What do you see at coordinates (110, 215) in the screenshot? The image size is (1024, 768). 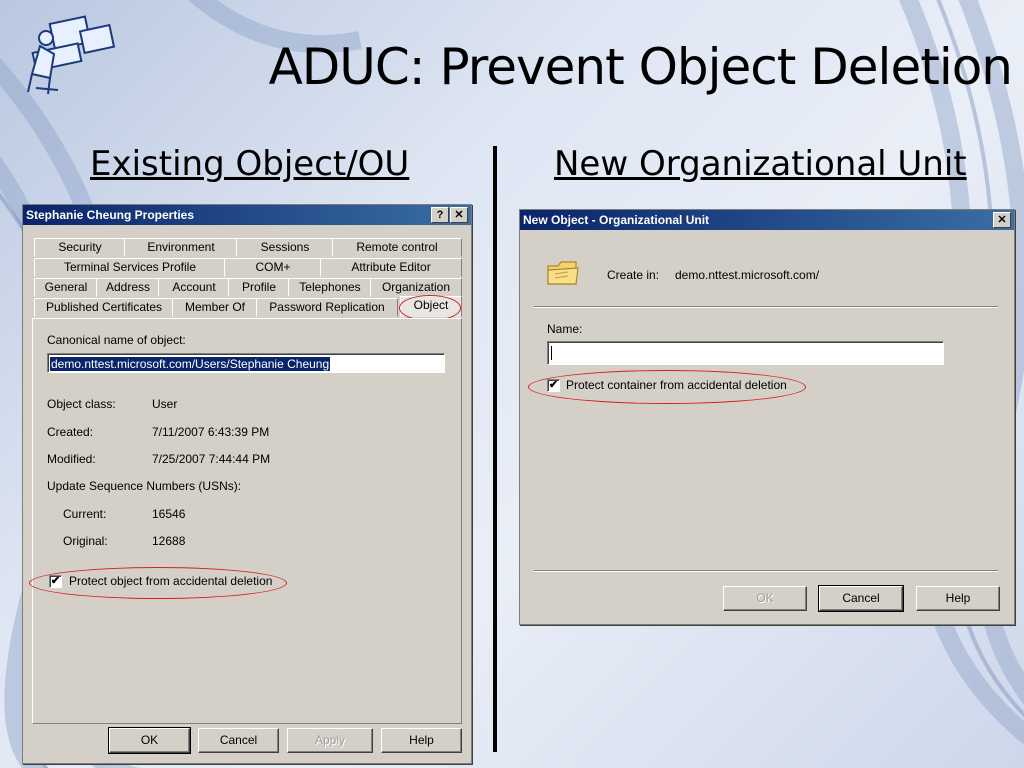 I see `properties-title: Stephanie Cheung Properties` at bounding box center [110, 215].